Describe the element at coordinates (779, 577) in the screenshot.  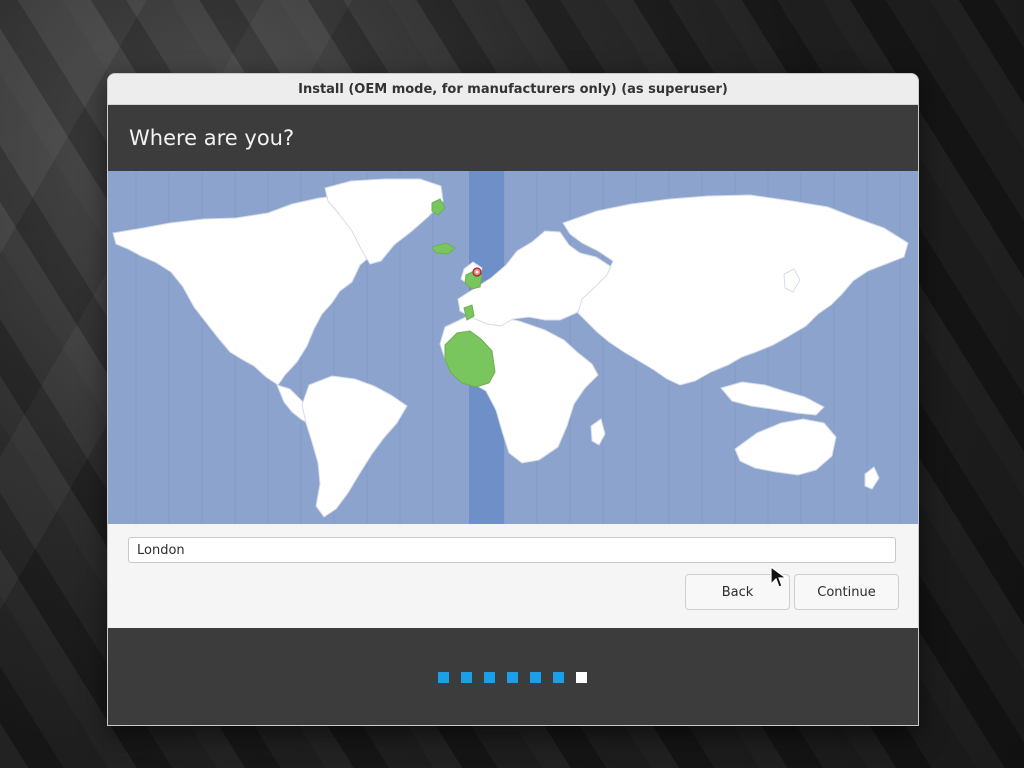
I see `mouse-cursor-icon` at that location.